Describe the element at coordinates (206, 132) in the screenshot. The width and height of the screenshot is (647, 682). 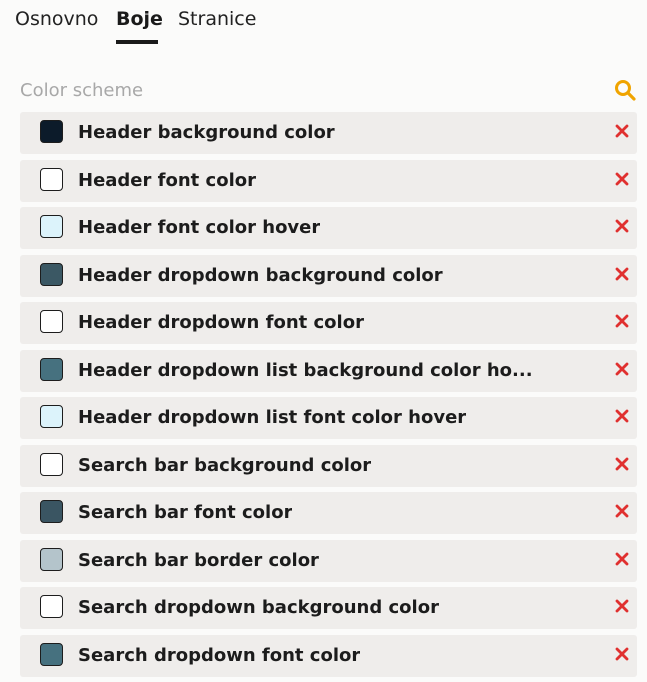
I see `color-label: Header background color` at that location.